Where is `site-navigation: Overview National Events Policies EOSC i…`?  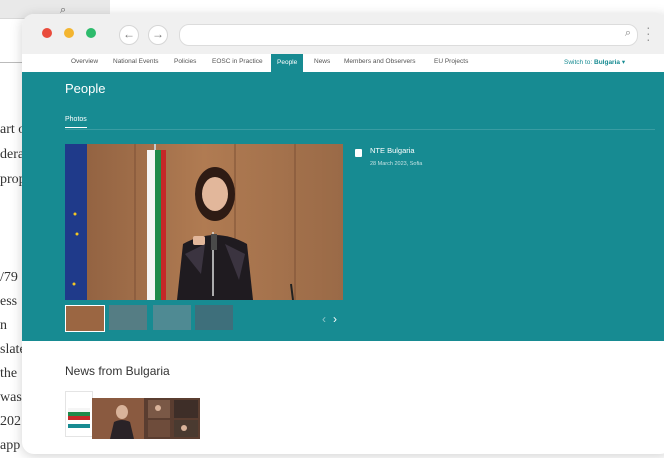
site-navigation: Overview National Events Policies EOSC i… is located at coordinates (343, 63).